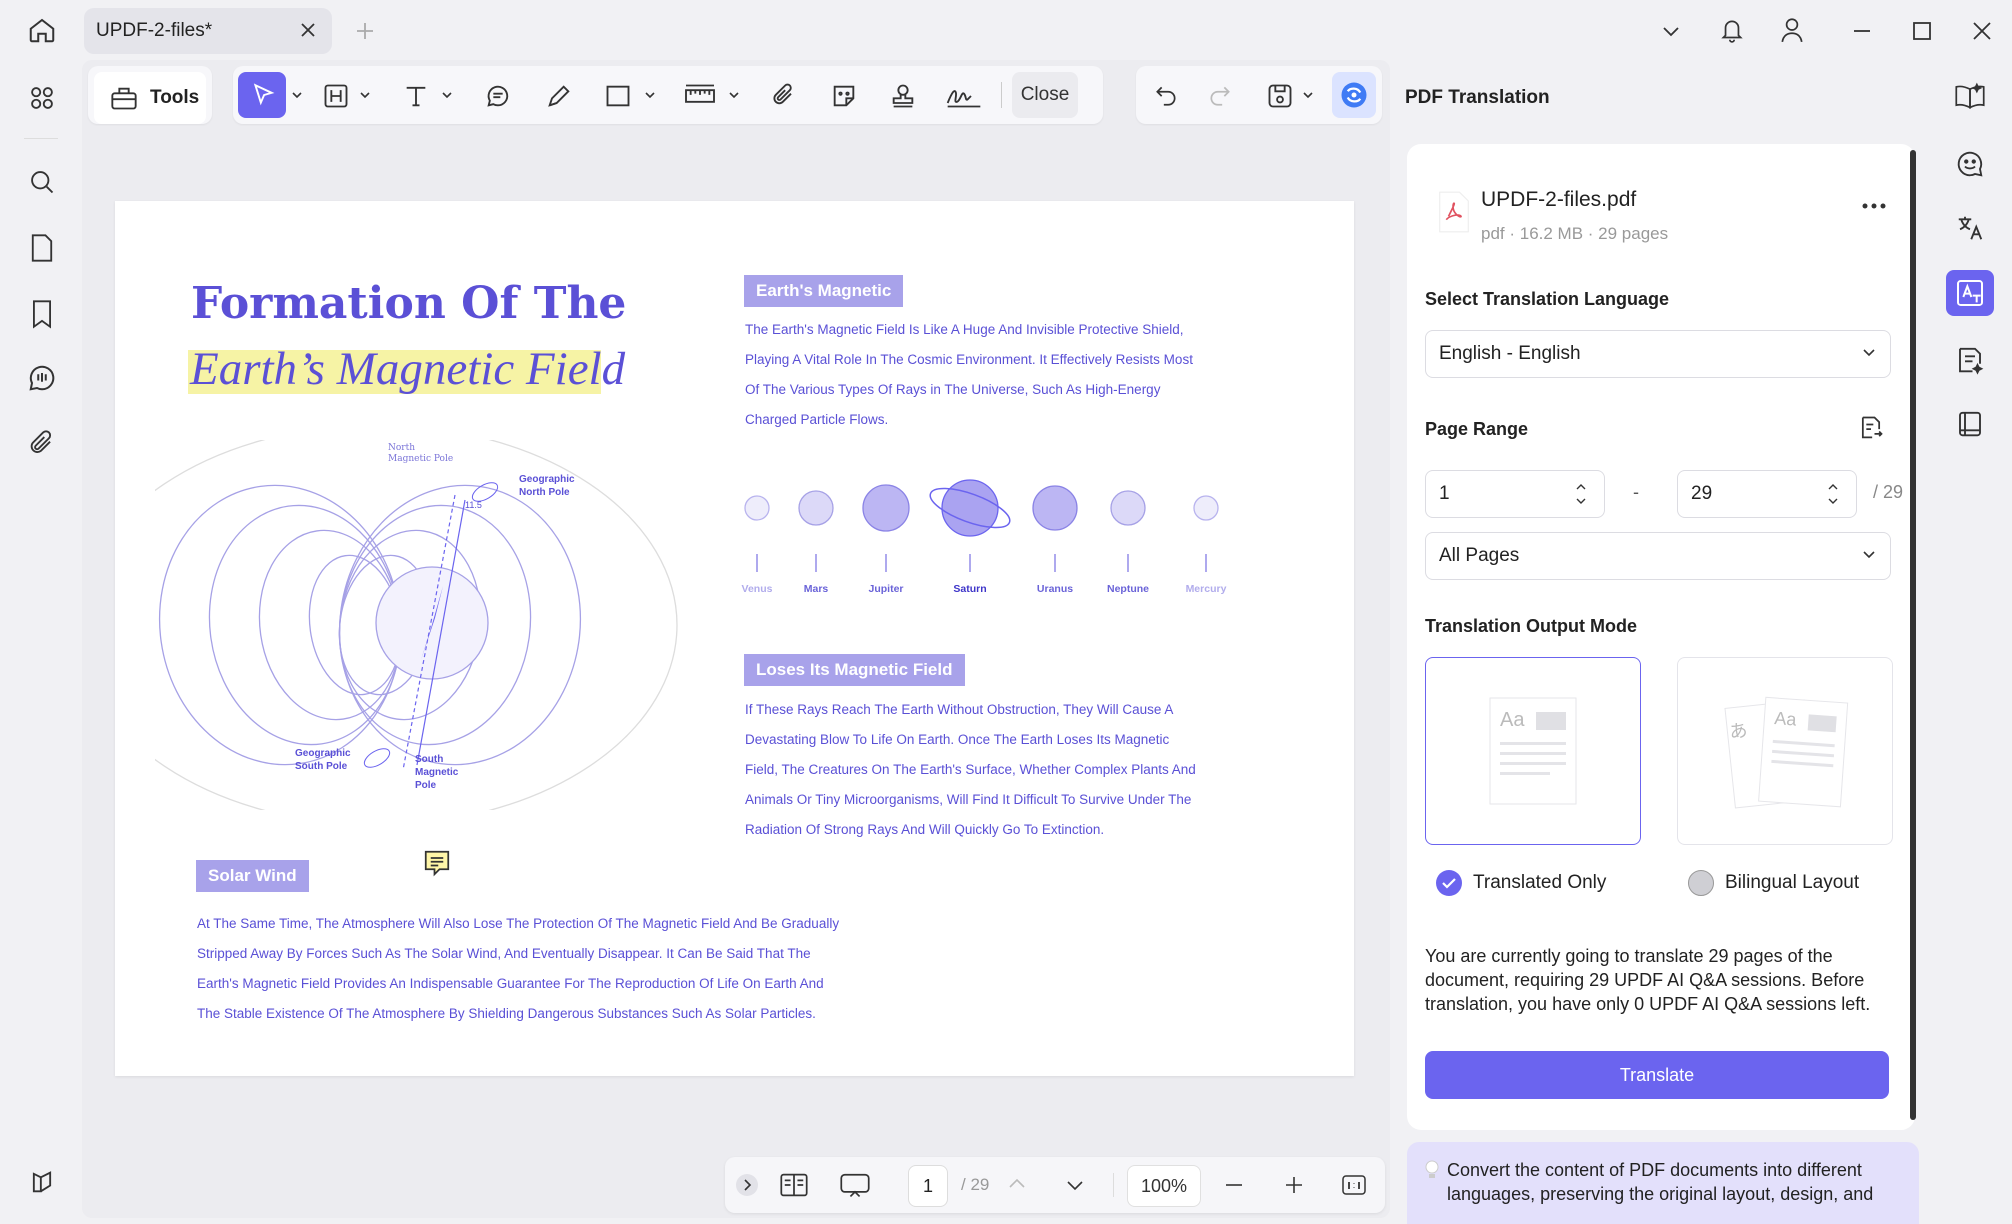 This screenshot has width=2012, height=1224. I want to click on svg-text: 11.5, so click(473, 505).